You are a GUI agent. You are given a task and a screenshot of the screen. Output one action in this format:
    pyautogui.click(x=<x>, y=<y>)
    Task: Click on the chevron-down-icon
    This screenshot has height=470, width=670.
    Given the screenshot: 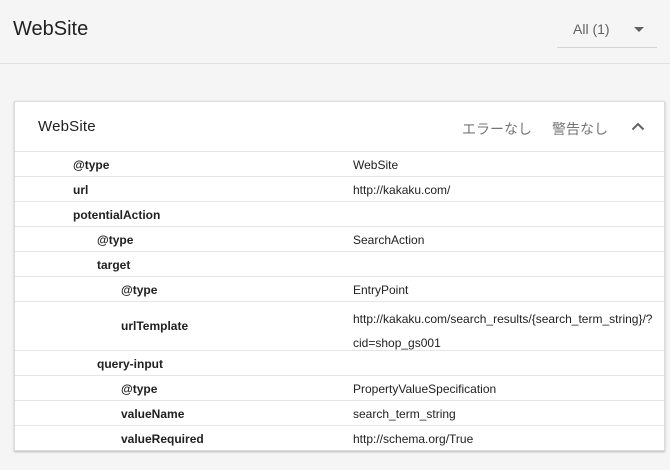 What is the action you would take?
    pyautogui.click(x=639, y=29)
    